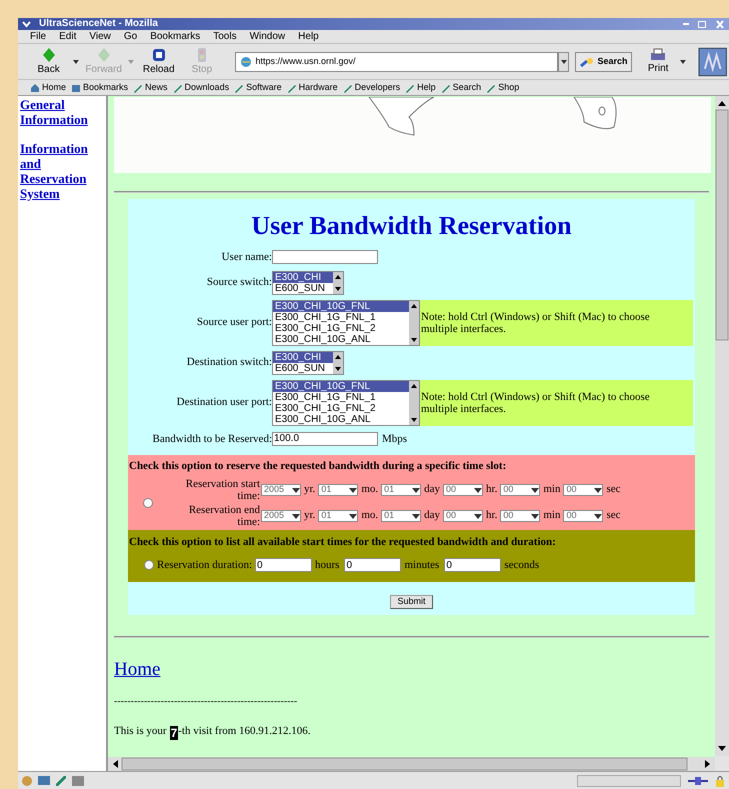  What do you see at coordinates (99, 87) in the screenshot?
I see `bookmark-link: Bookmarks` at bounding box center [99, 87].